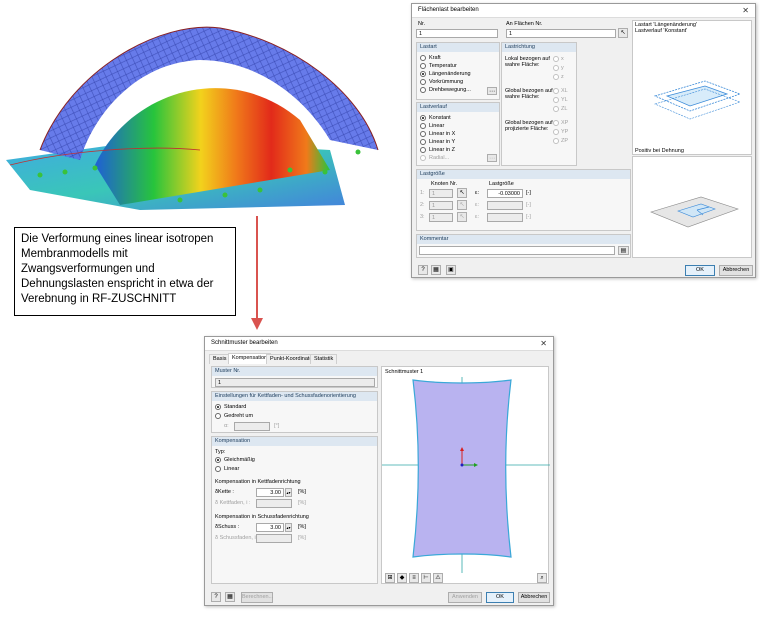 The height and width of the screenshot is (626, 760). Describe the element at coordinates (556, 100) in the screenshot. I see `axis-radio-yl` at that location.